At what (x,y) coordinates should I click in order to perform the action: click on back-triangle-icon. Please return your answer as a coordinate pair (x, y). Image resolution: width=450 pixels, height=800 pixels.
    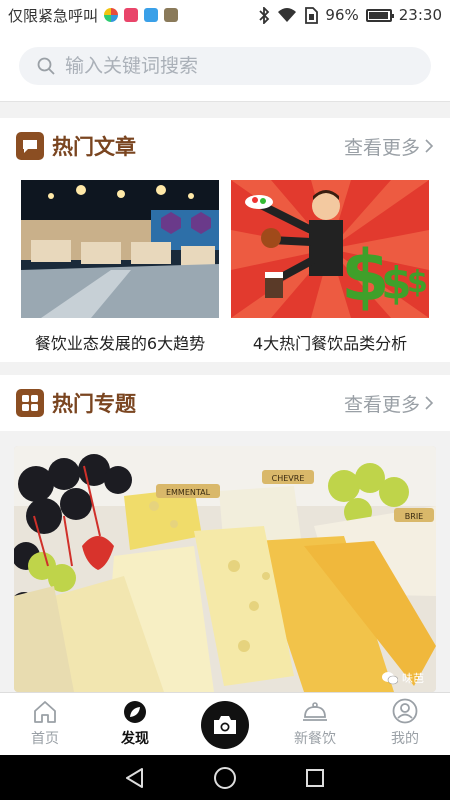
    Looking at the image, I should click on (134, 777).